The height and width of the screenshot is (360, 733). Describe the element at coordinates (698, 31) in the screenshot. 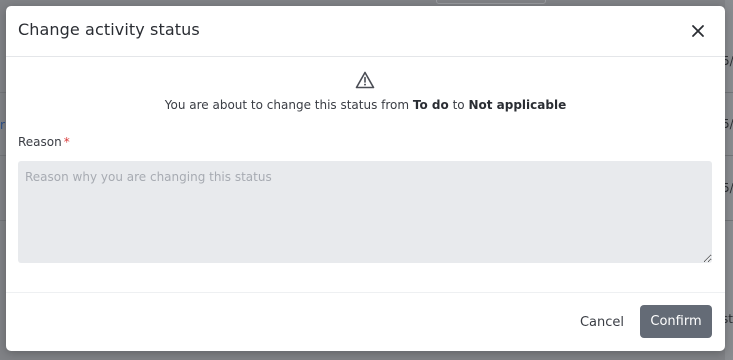

I see `close-icon` at that location.